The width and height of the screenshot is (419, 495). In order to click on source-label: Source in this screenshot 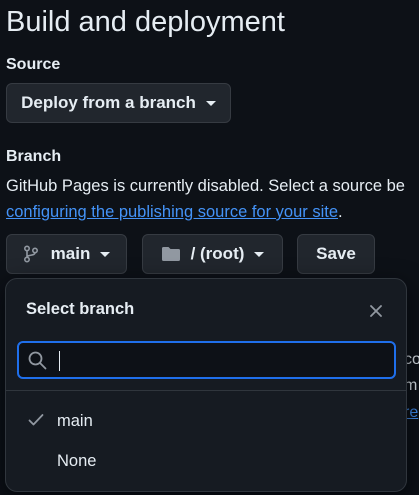, I will do `click(33, 64)`.